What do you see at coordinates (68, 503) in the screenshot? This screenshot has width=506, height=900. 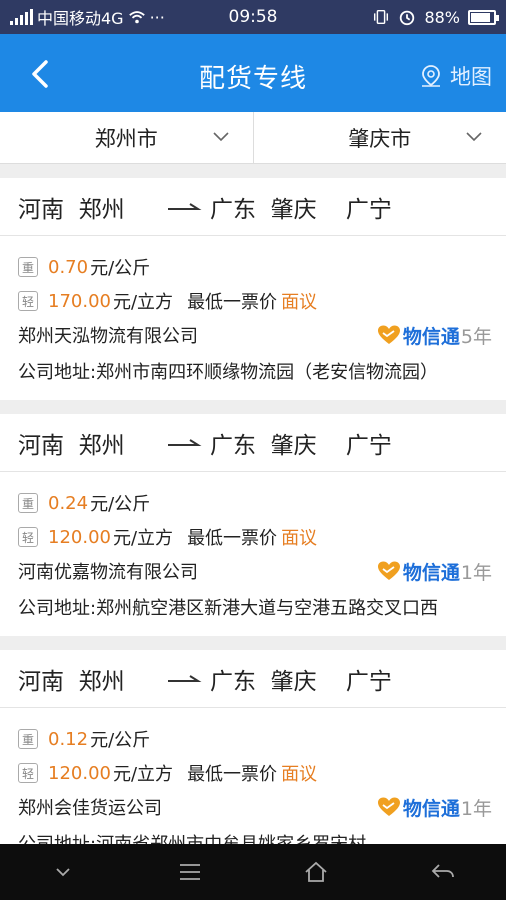 I see `weight-price: 0.24` at bounding box center [68, 503].